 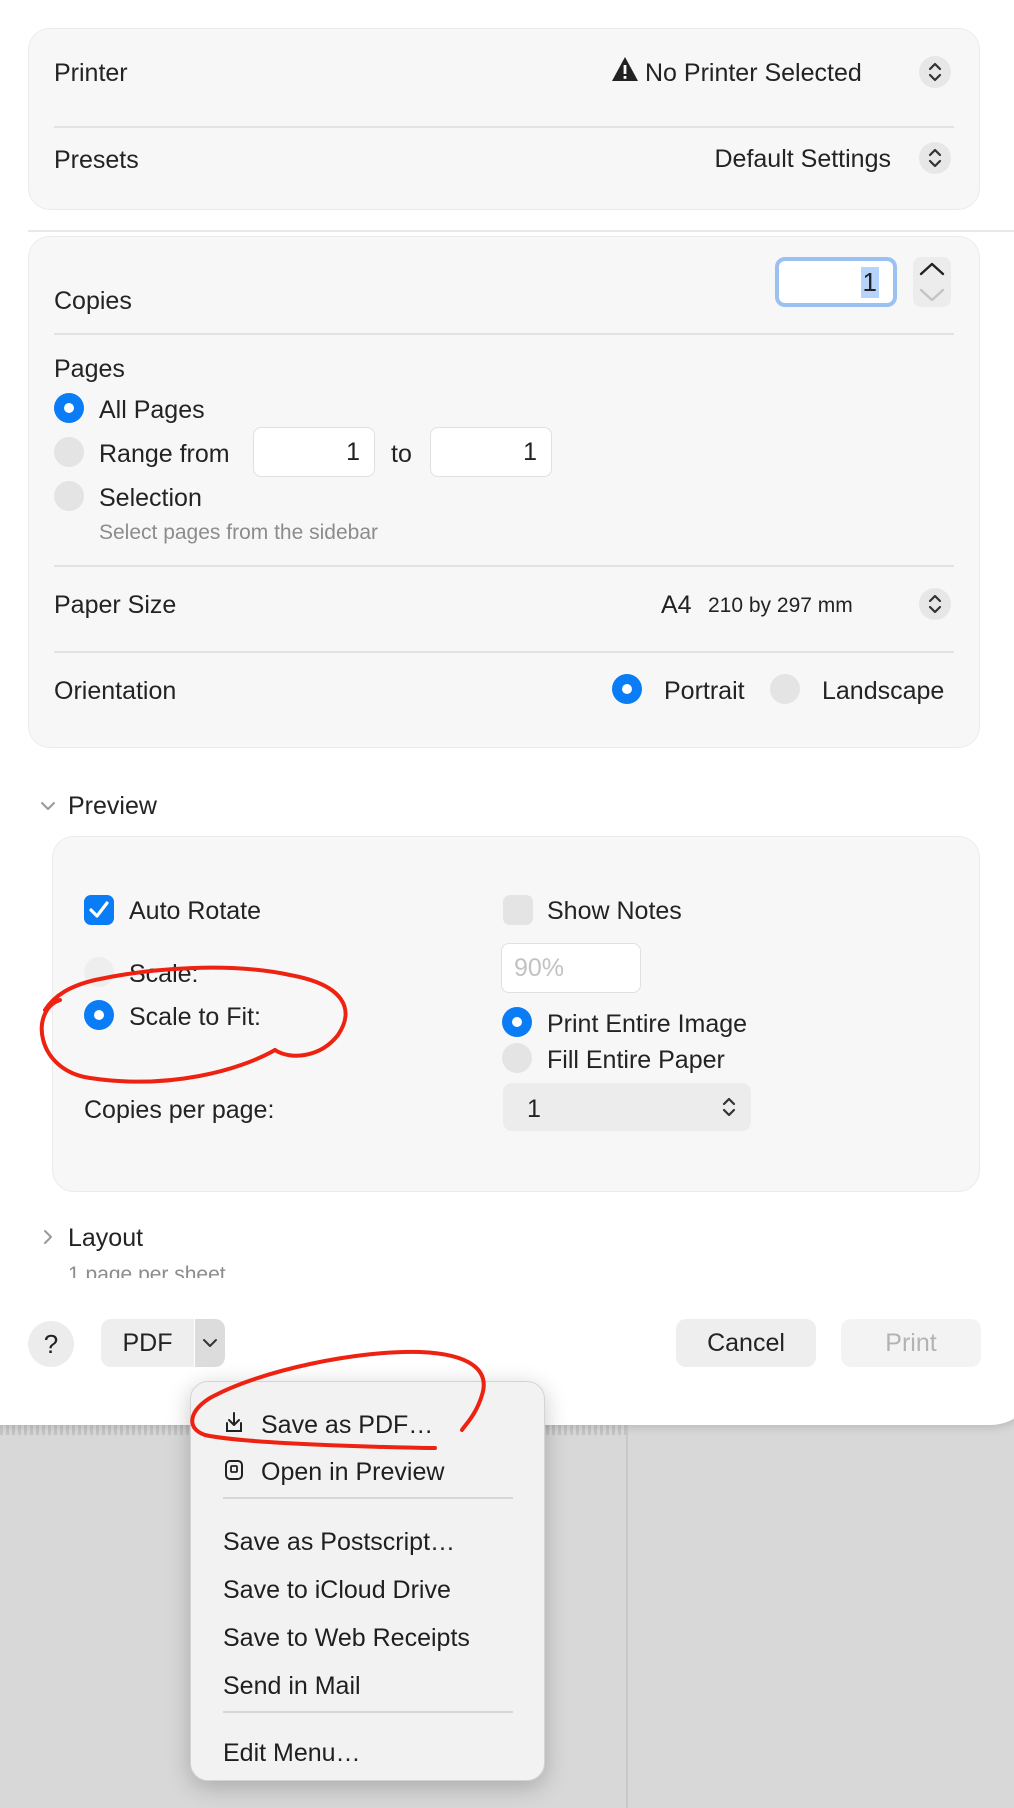 What do you see at coordinates (48, 1237) in the screenshot?
I see `chevron-right-icon` at bounding box center [48, 1237].